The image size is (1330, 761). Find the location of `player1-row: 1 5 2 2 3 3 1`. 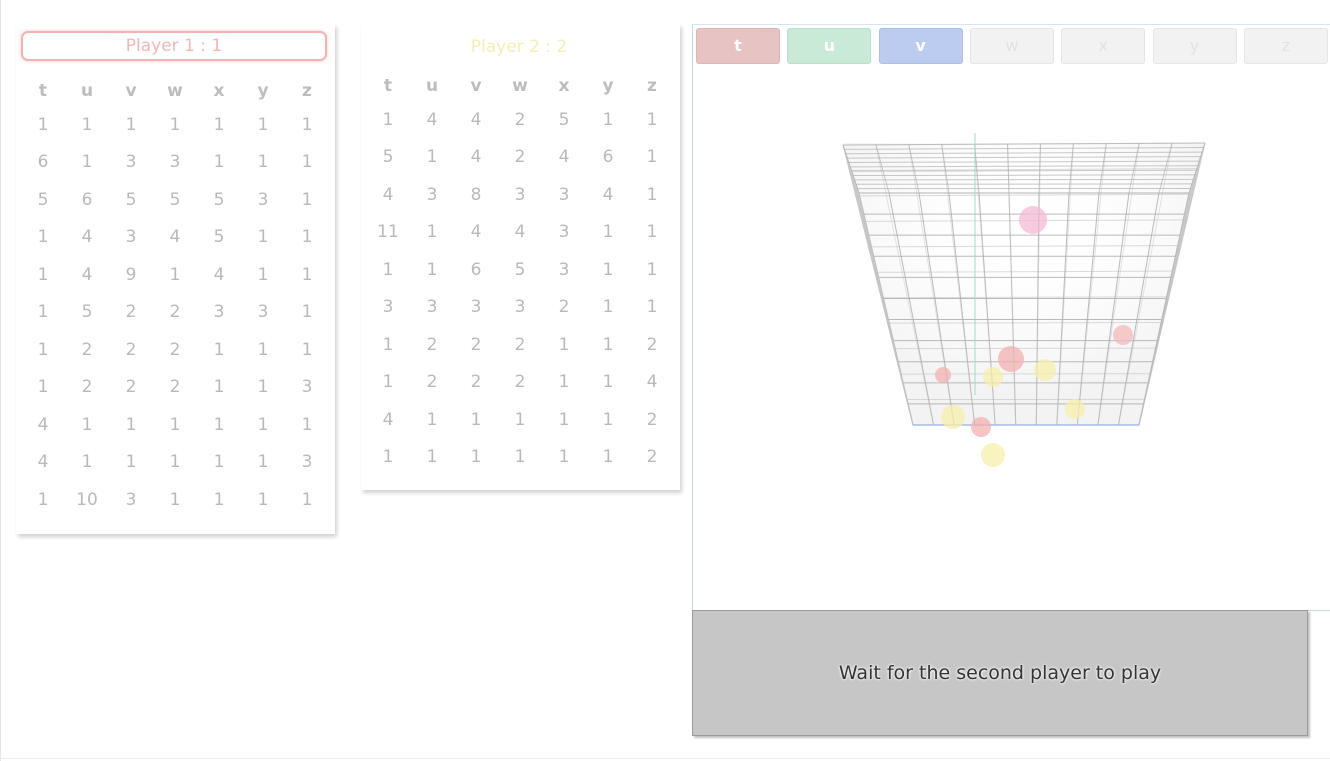

player1-row: 1 5 2 2 3 3 1 is located at coordinates (175, 313).